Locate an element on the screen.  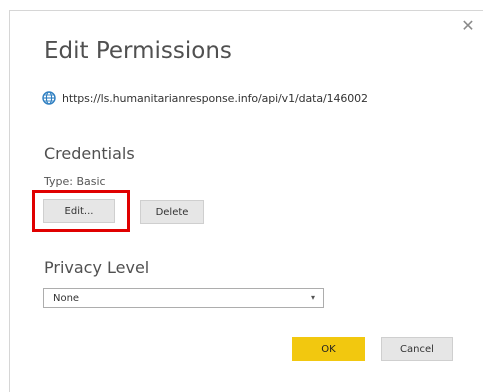
close-icon: ✕ is located at coordinates (468, 26).